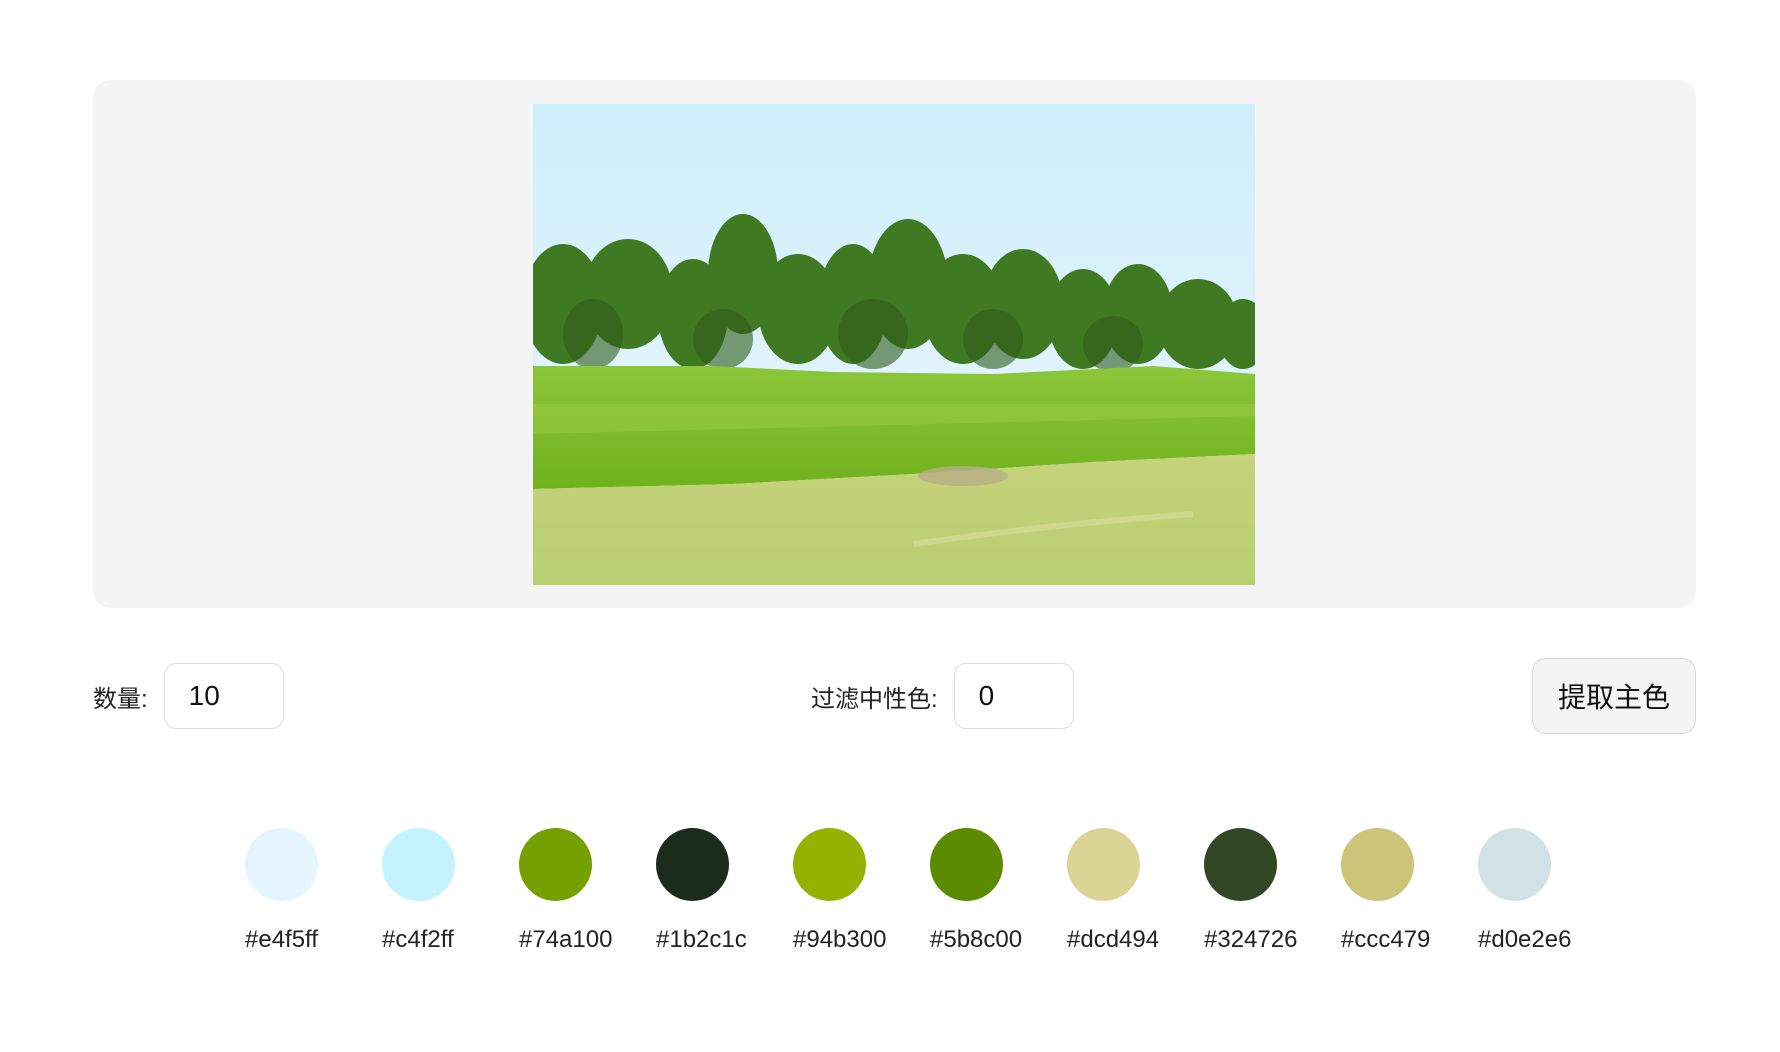  I want to click on count-control: 数量:, so click(188, 696).